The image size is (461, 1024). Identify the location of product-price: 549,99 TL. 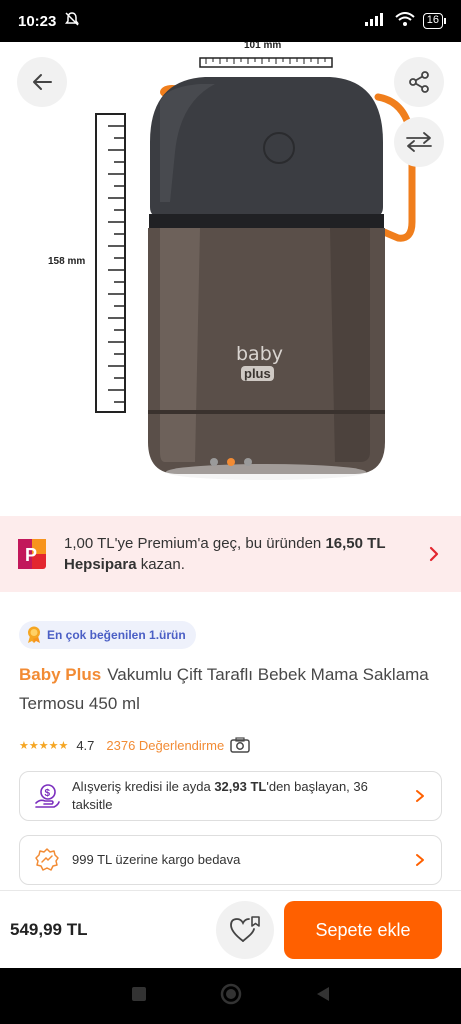
(49, 929).